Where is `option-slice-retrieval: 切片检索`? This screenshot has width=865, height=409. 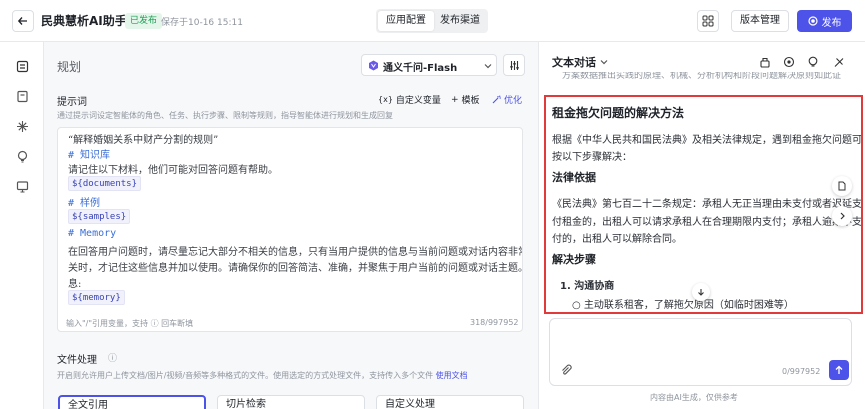 option-slice-retrieval: 切片检索 is located at coordinates (291, 402).